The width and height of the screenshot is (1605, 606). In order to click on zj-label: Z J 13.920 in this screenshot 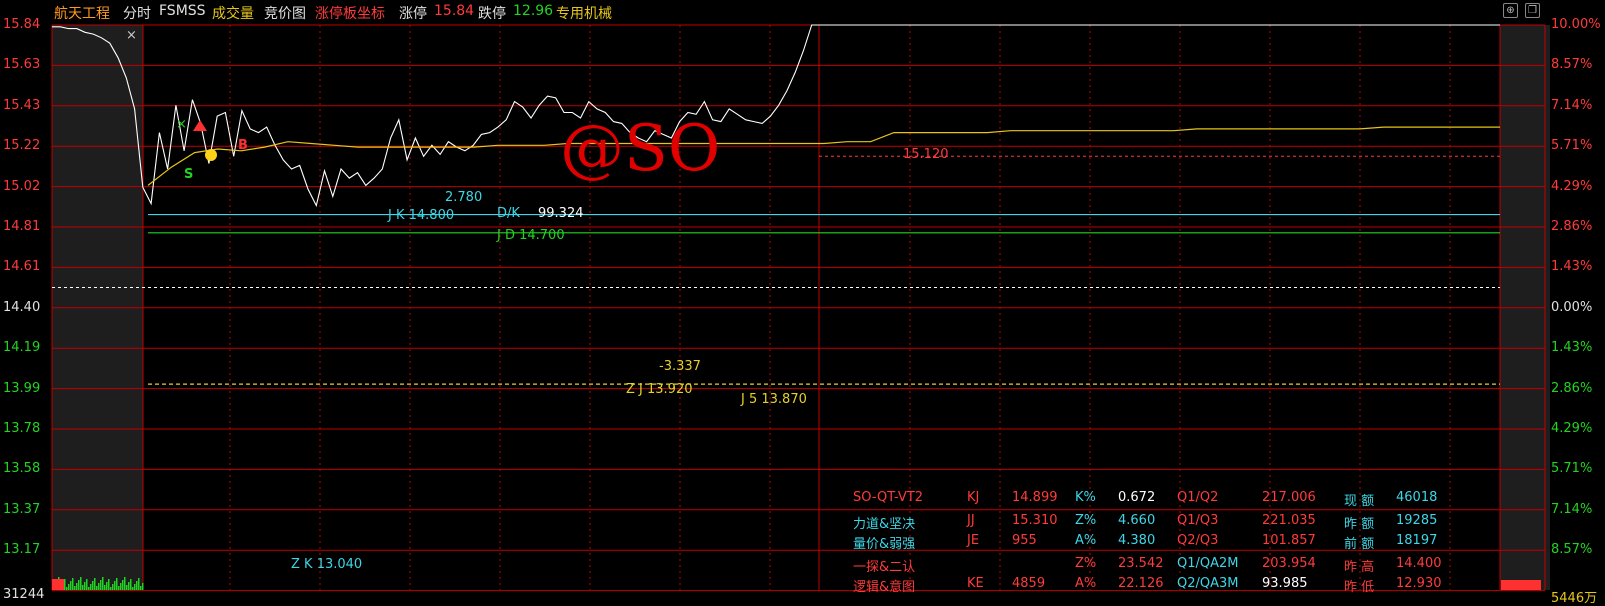, I will do `click(659, 389)`.